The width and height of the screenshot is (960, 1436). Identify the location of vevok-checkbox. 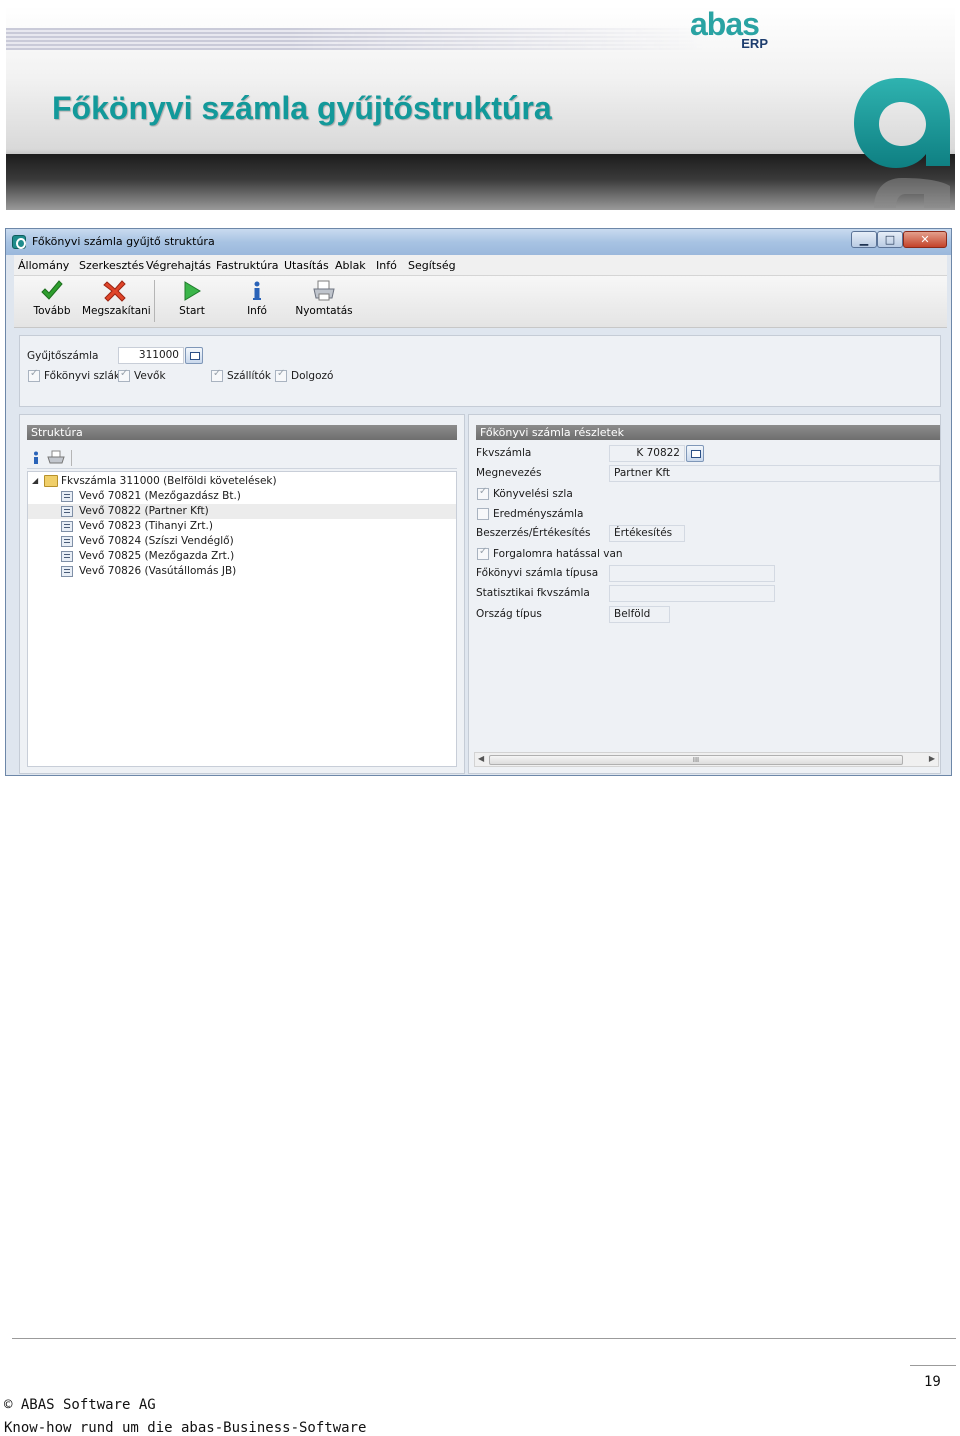
(124, 375).